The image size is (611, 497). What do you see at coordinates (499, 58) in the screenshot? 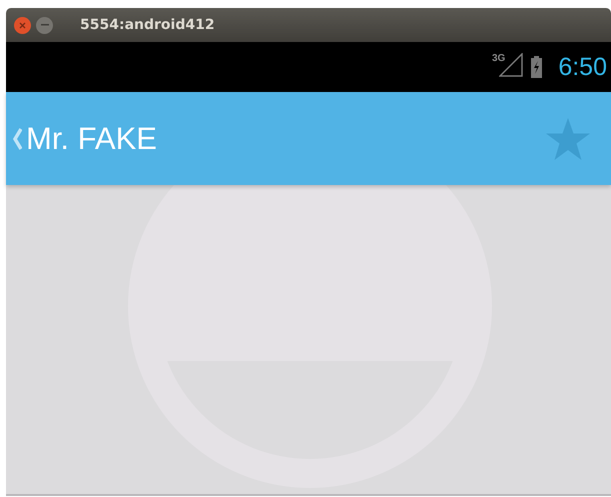
I see `network-type: 3G` at bounding box center [499, 58].